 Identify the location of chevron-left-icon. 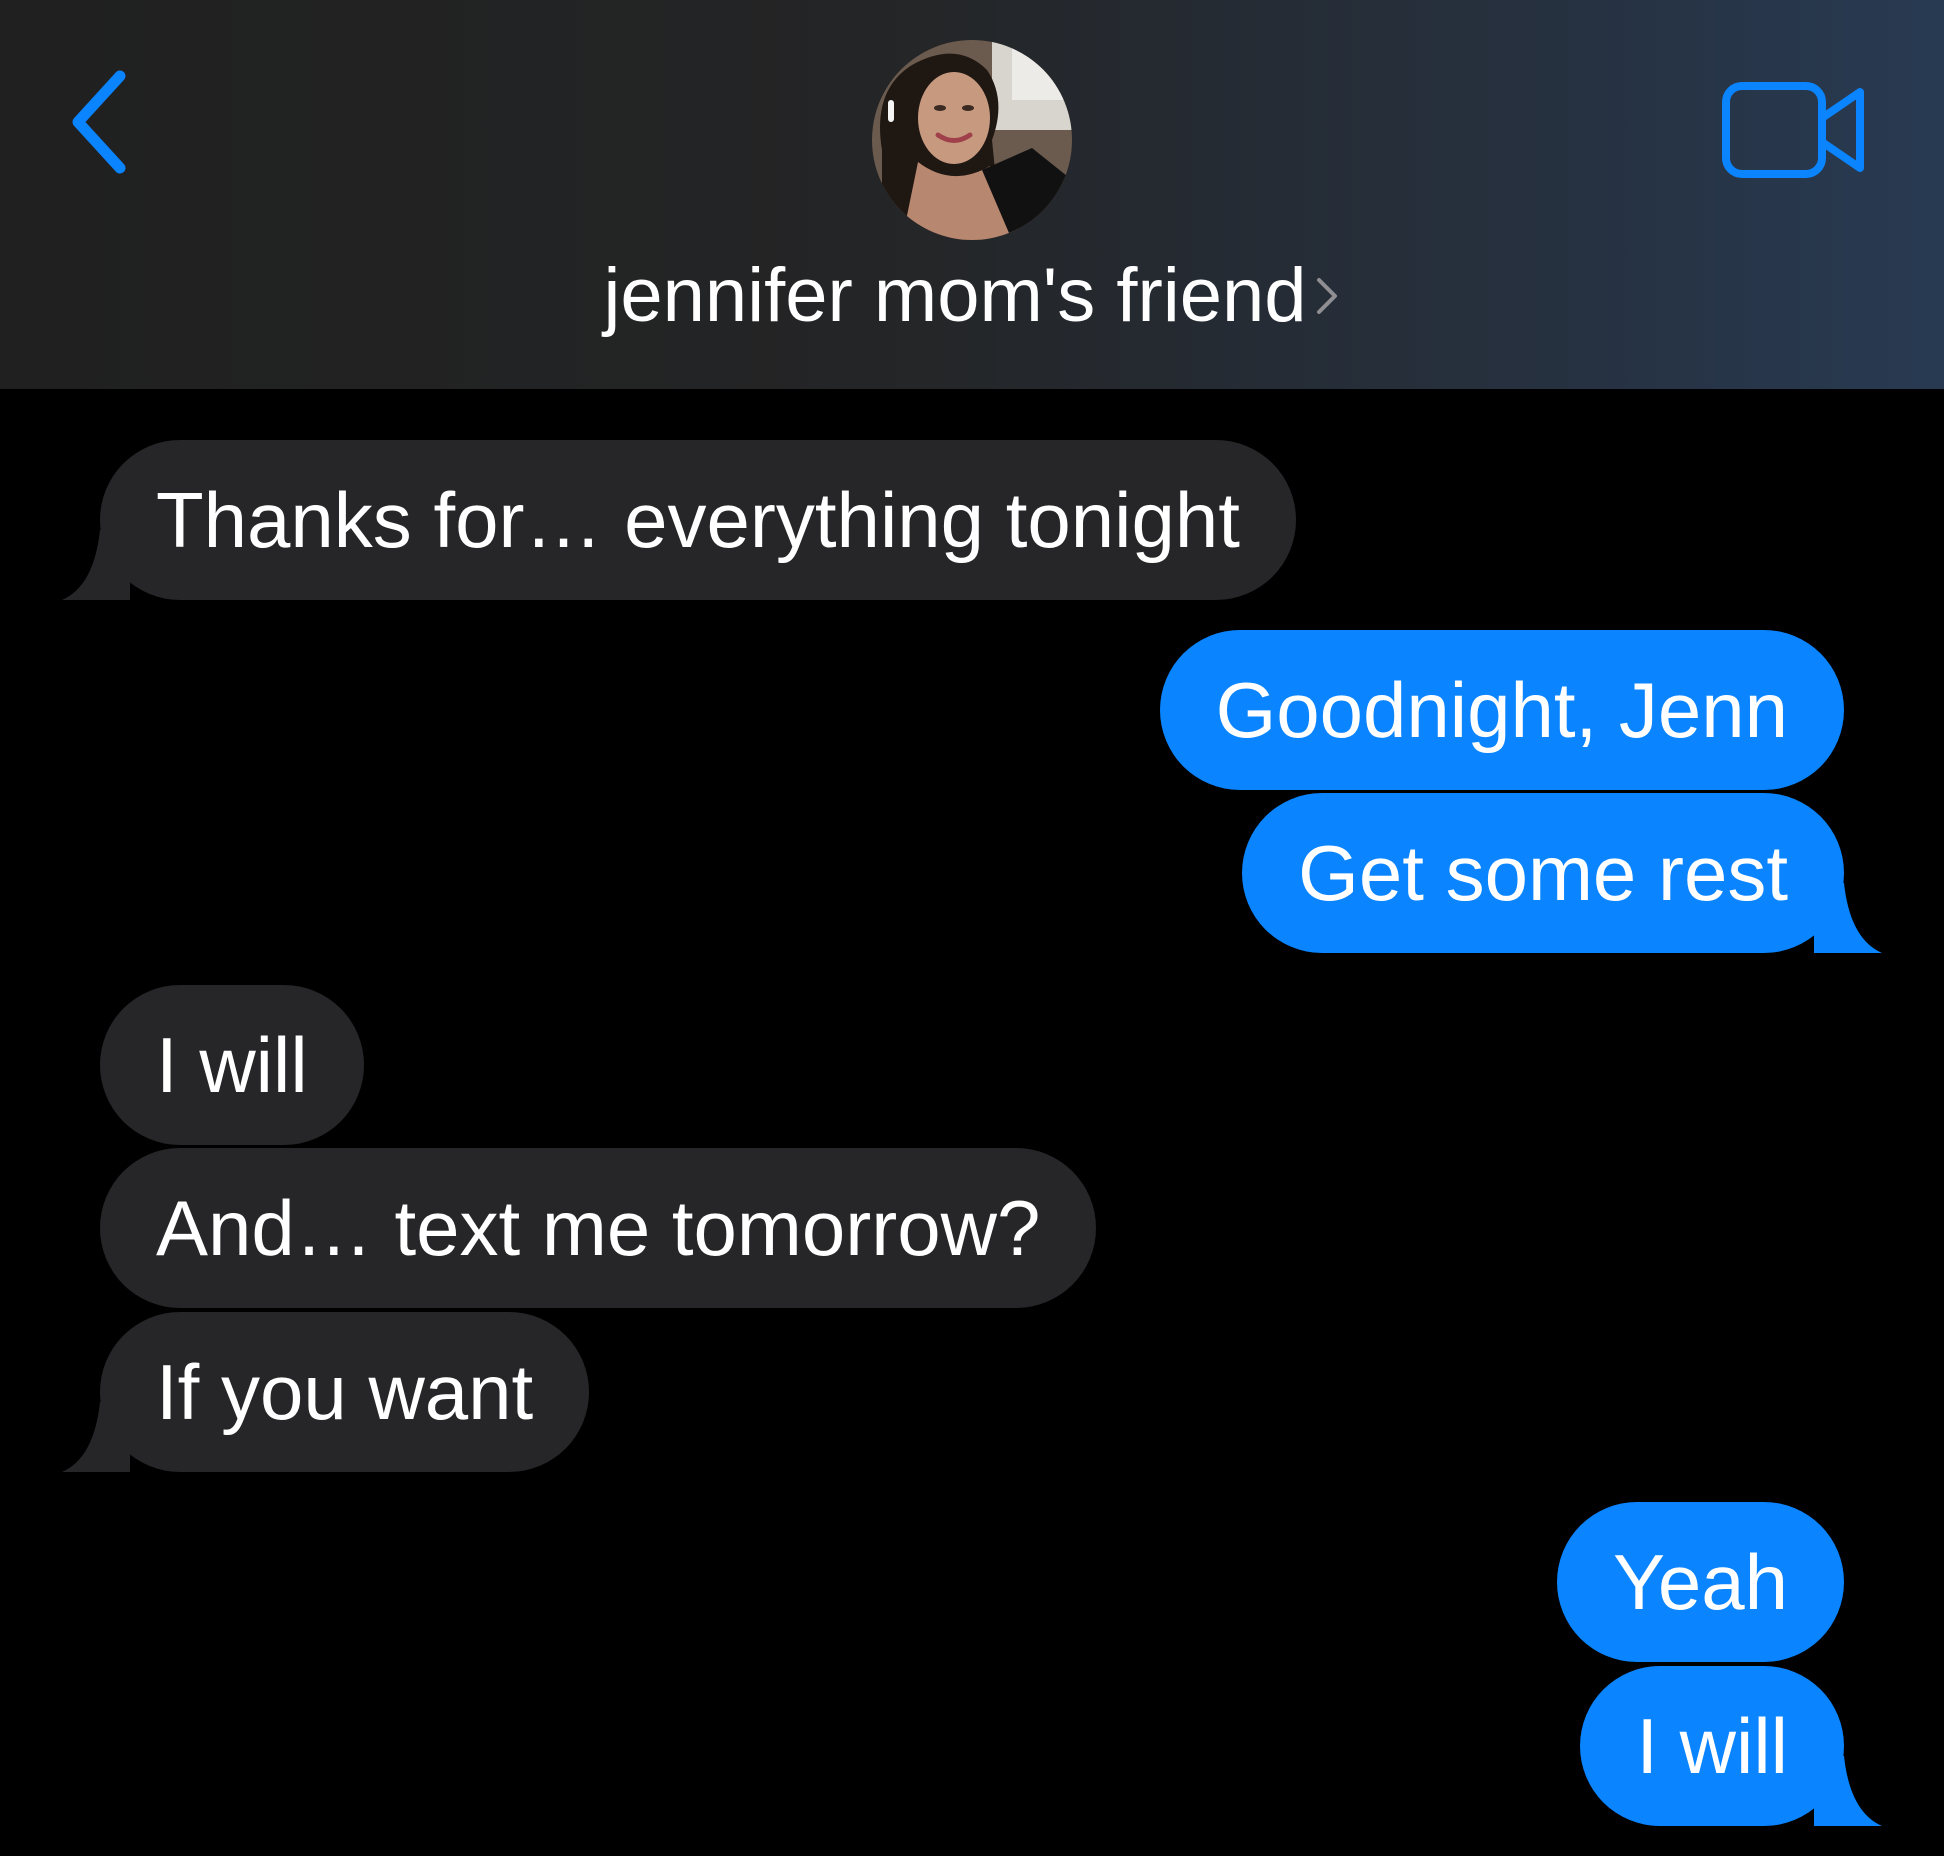
(99, 122).